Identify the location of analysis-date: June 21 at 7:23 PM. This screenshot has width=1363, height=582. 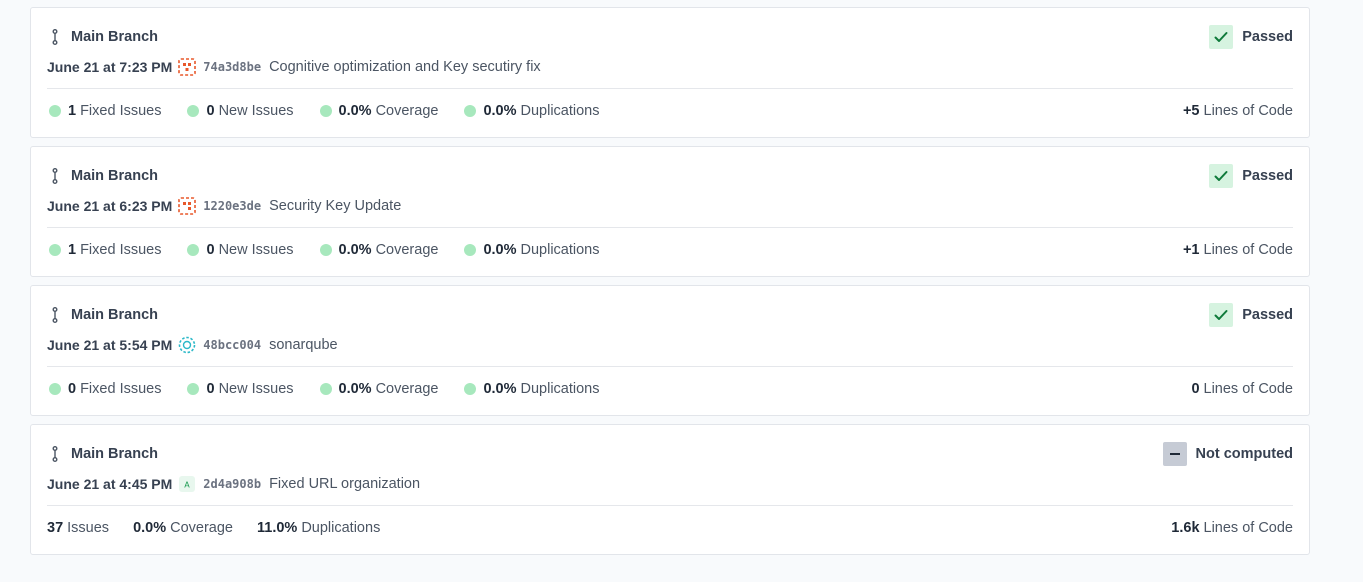
(110, 67).